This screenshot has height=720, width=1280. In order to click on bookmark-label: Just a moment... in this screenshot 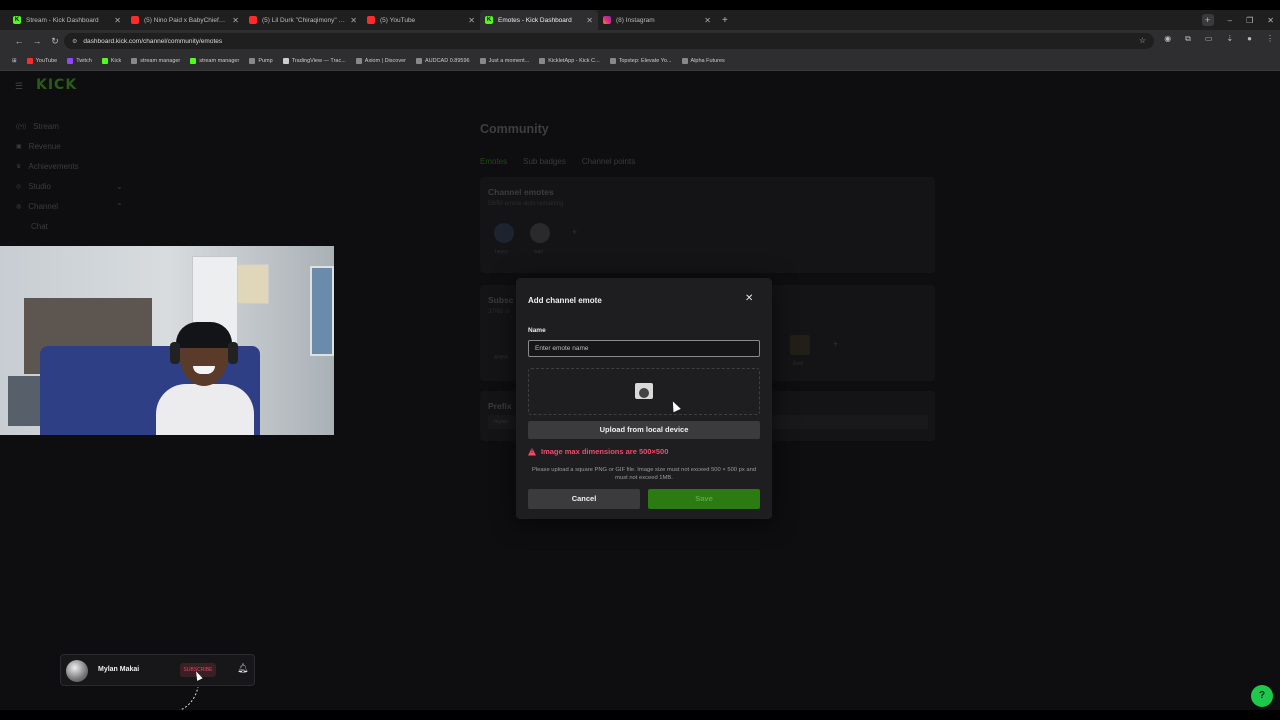, I will do `click(509, 61)`.